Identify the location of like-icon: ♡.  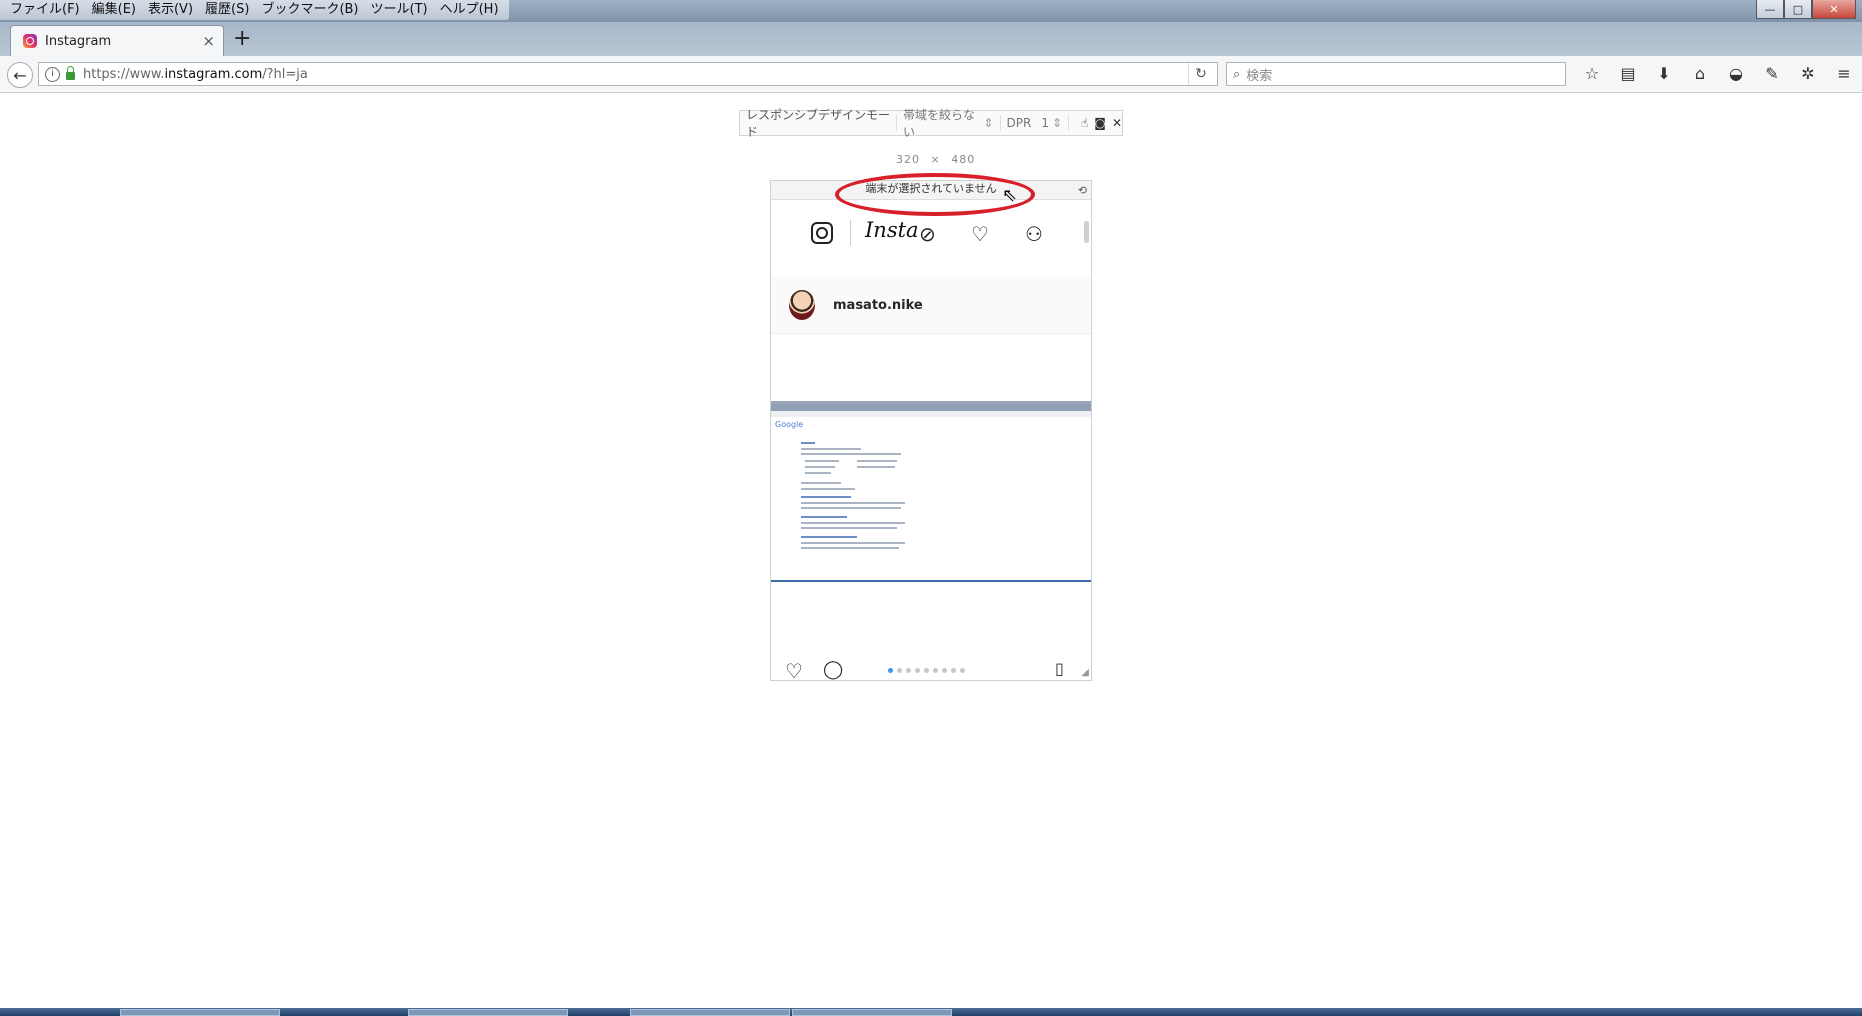
(794, 669).